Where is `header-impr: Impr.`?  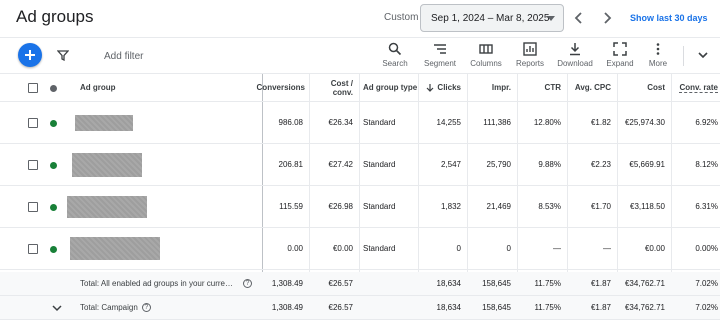 header-impr: Impr. is located at coordinates (492, 87).